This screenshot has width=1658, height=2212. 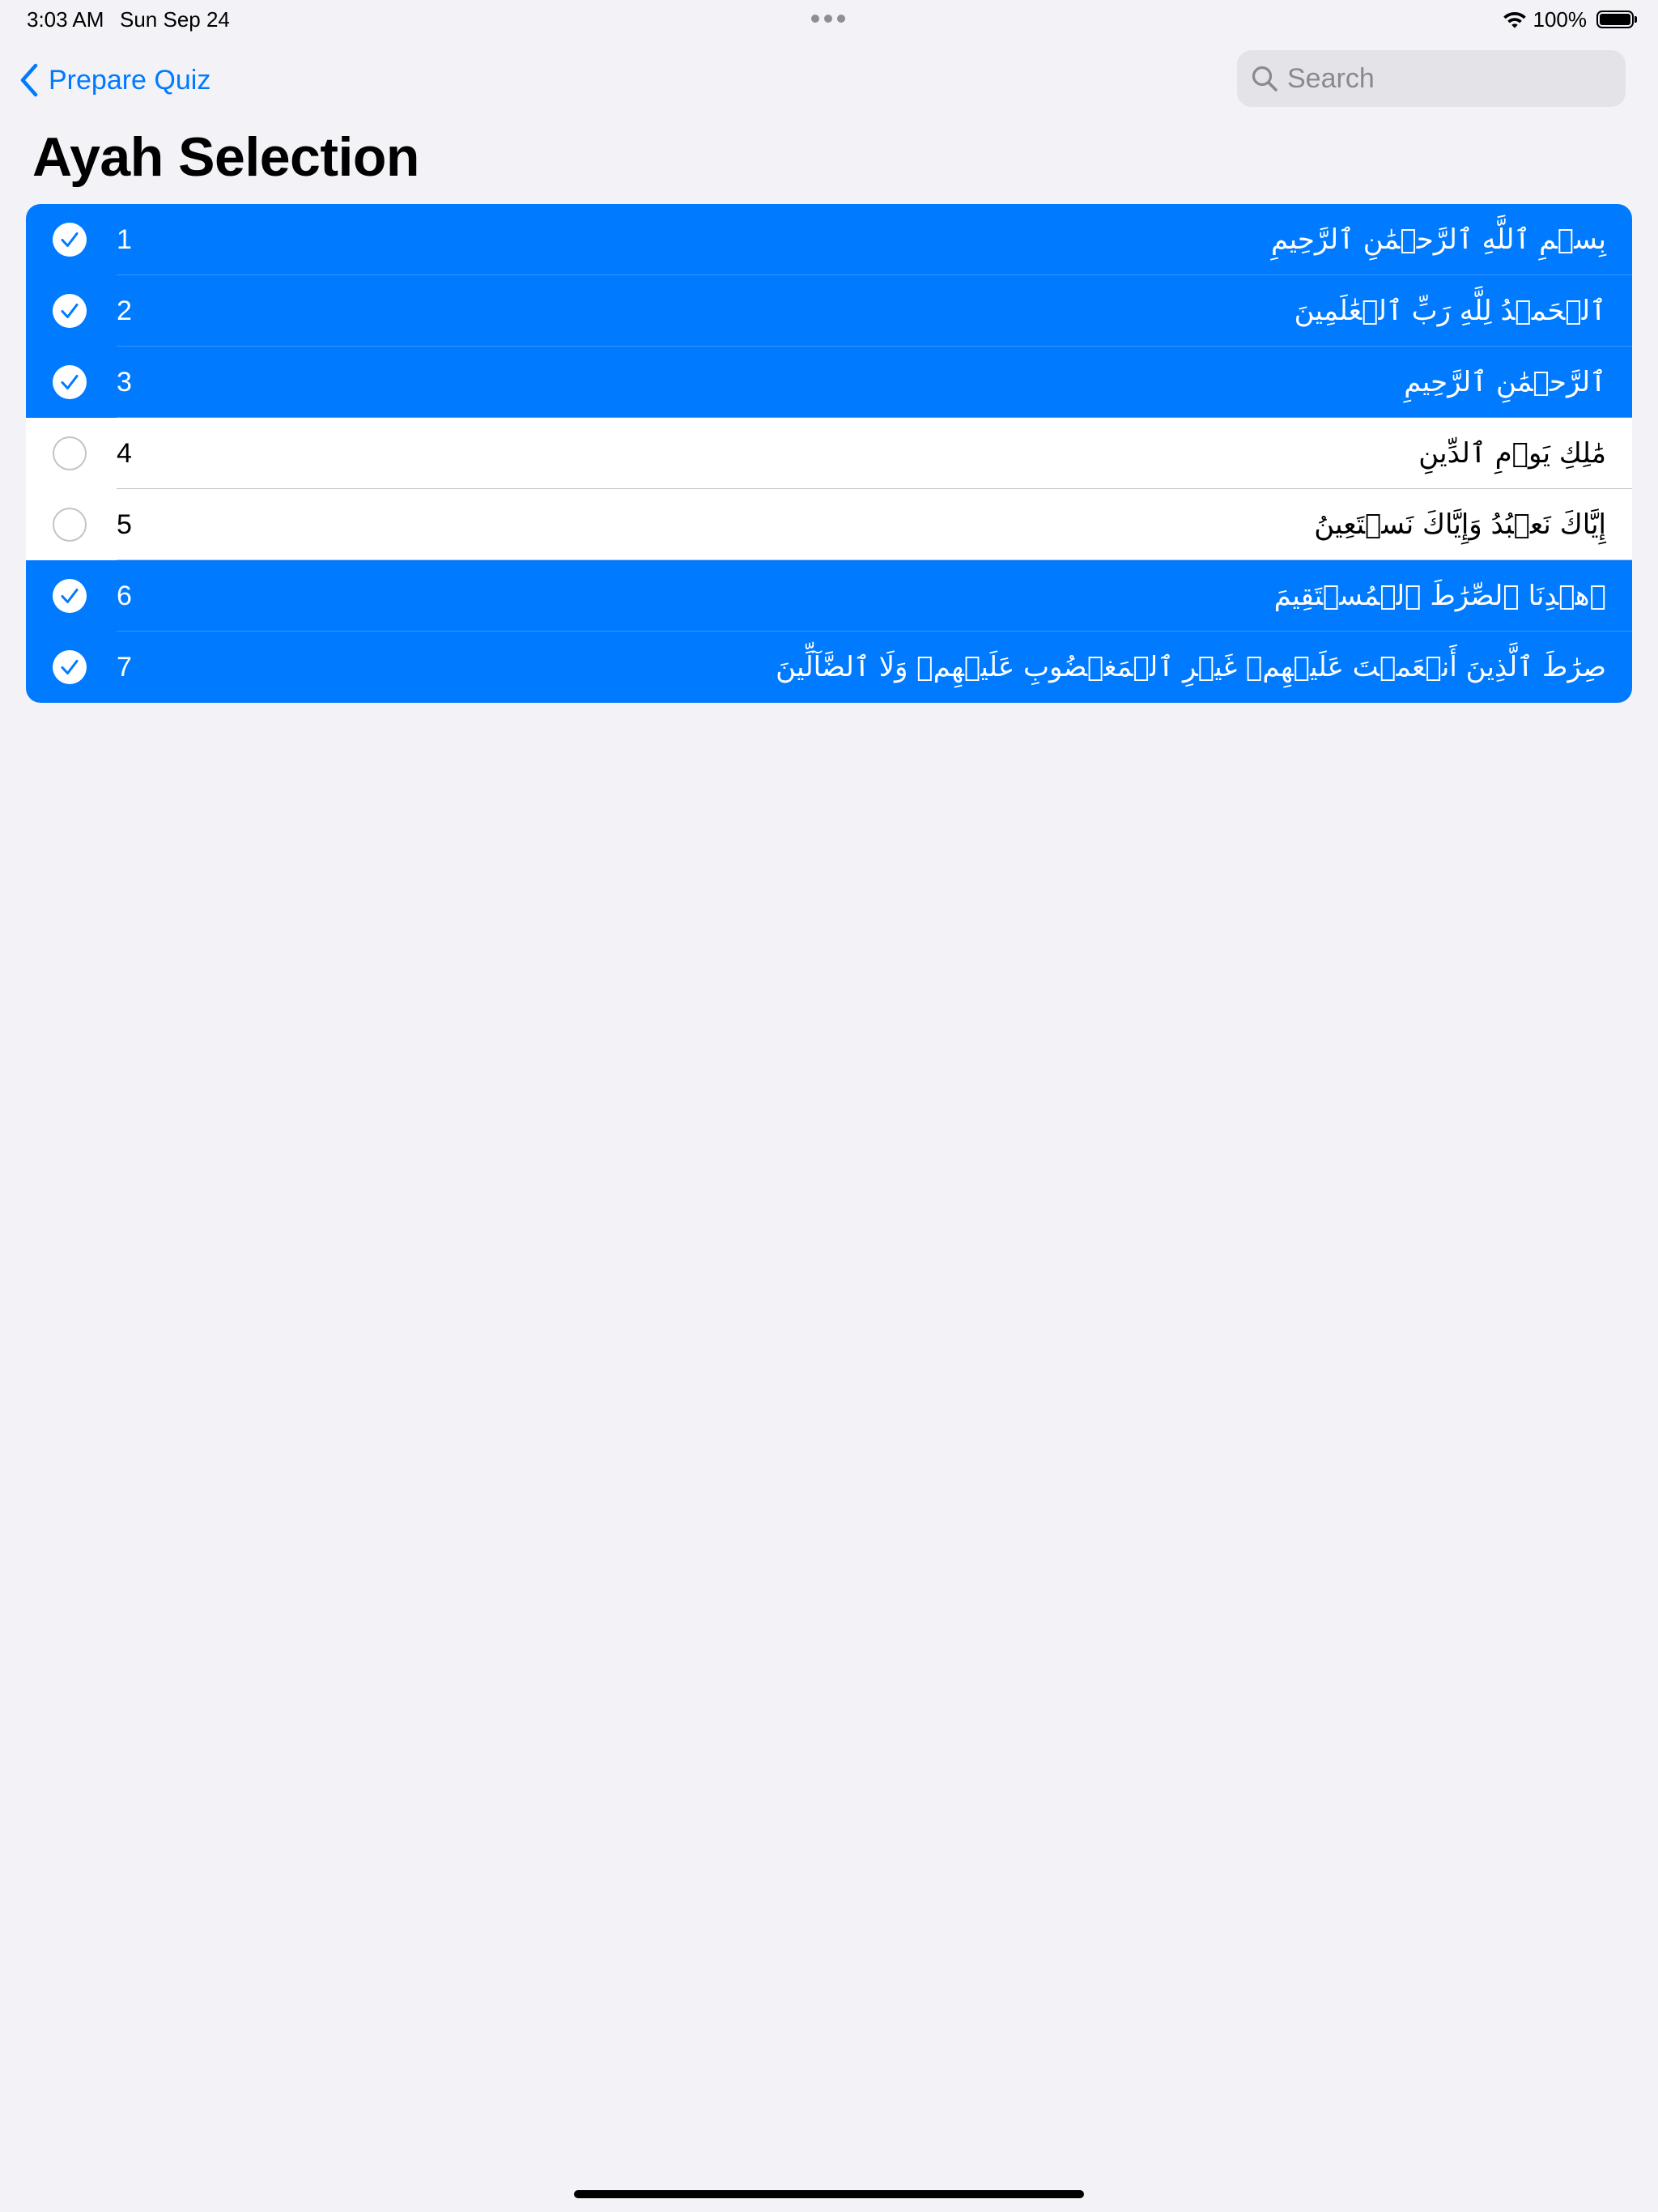 I want to click on page-title: Ayah Selection, so click(x=225, y=157).